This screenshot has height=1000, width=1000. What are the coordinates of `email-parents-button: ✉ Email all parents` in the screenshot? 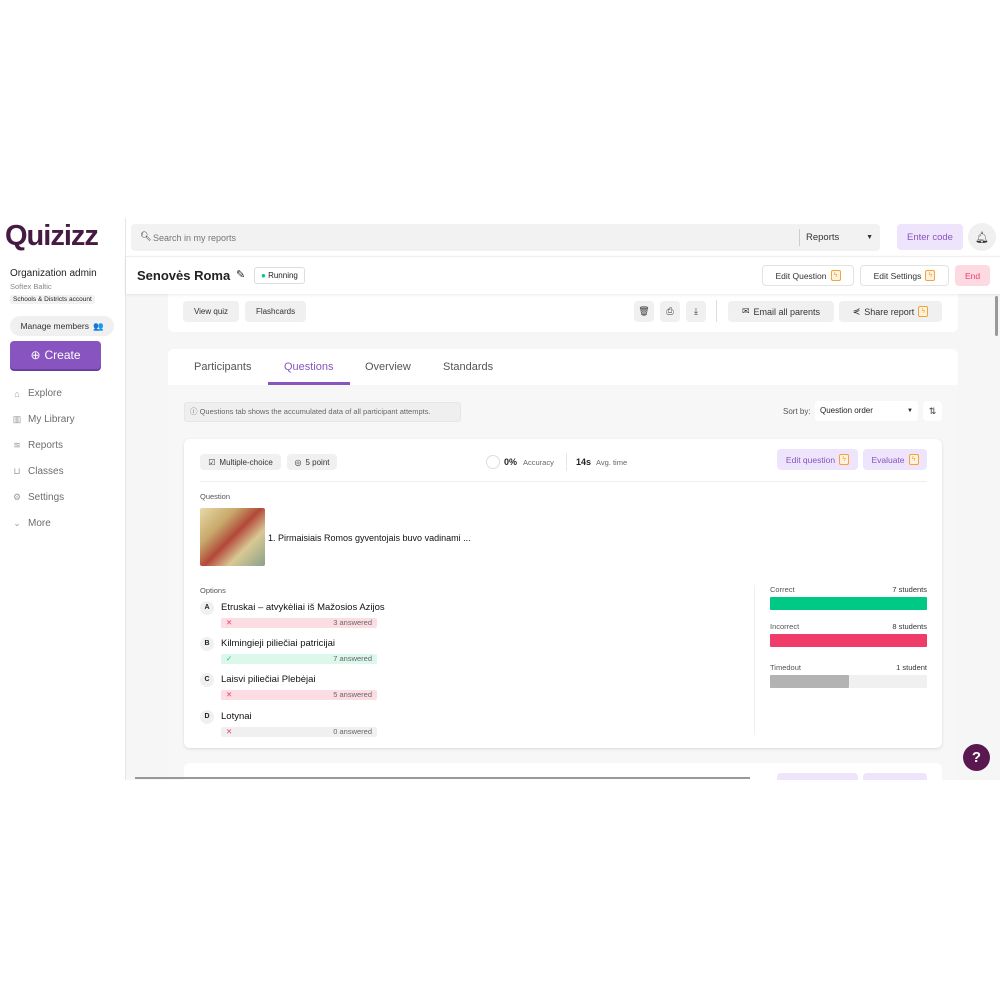 It's located at (781, 311).